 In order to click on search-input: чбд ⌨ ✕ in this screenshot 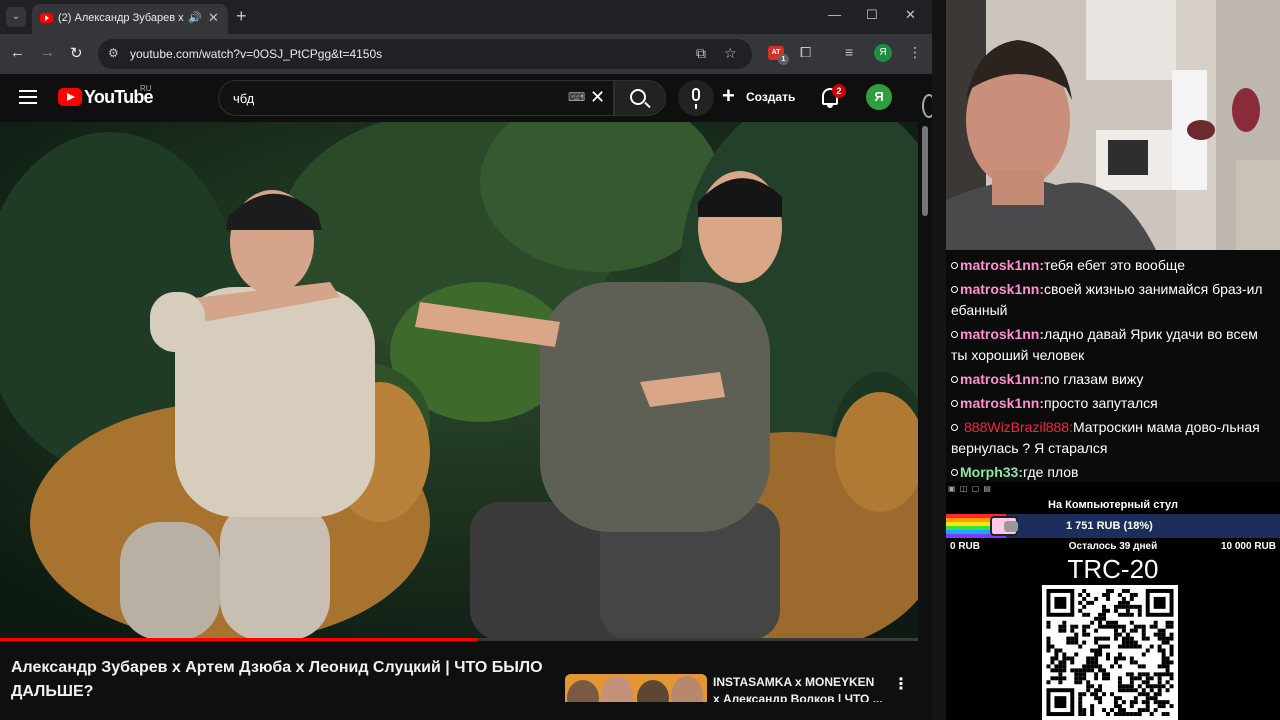, I will do `click(416, 98)`.